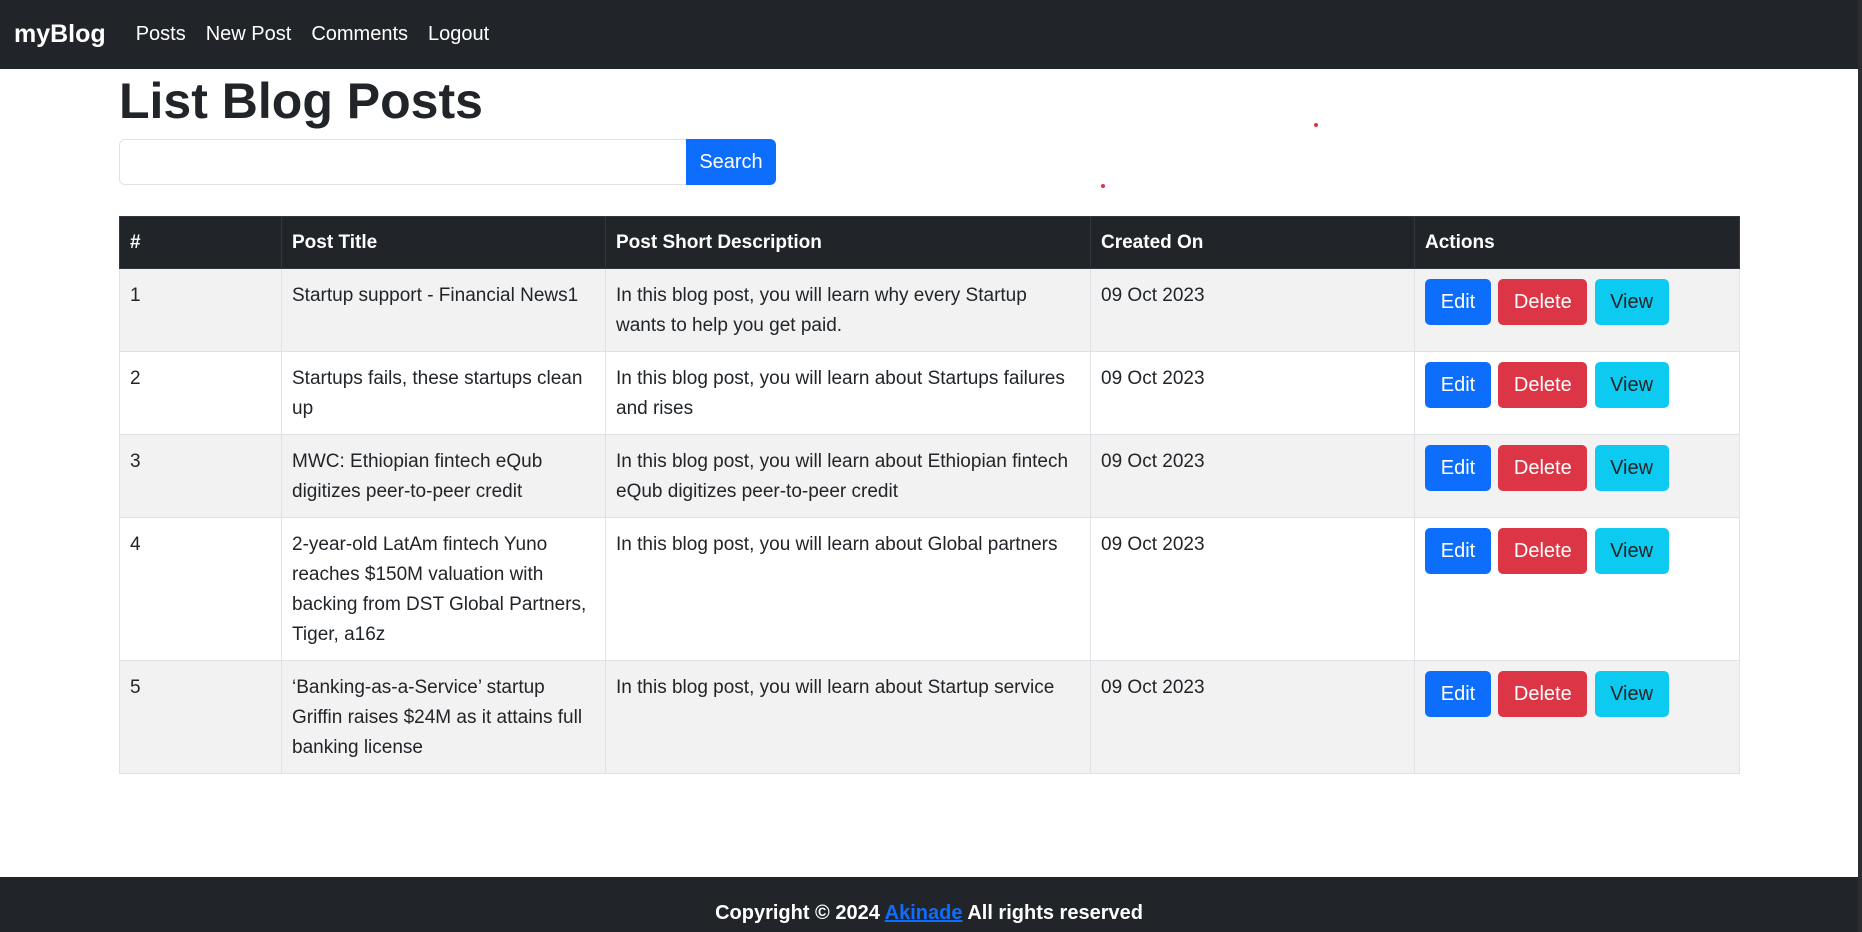 The width and height of the screenshot is (1862, 932). What do you see at coordinates (200, 717) in the screenshot?
I see `cell-number: 5` at bounding box center [200, 717].